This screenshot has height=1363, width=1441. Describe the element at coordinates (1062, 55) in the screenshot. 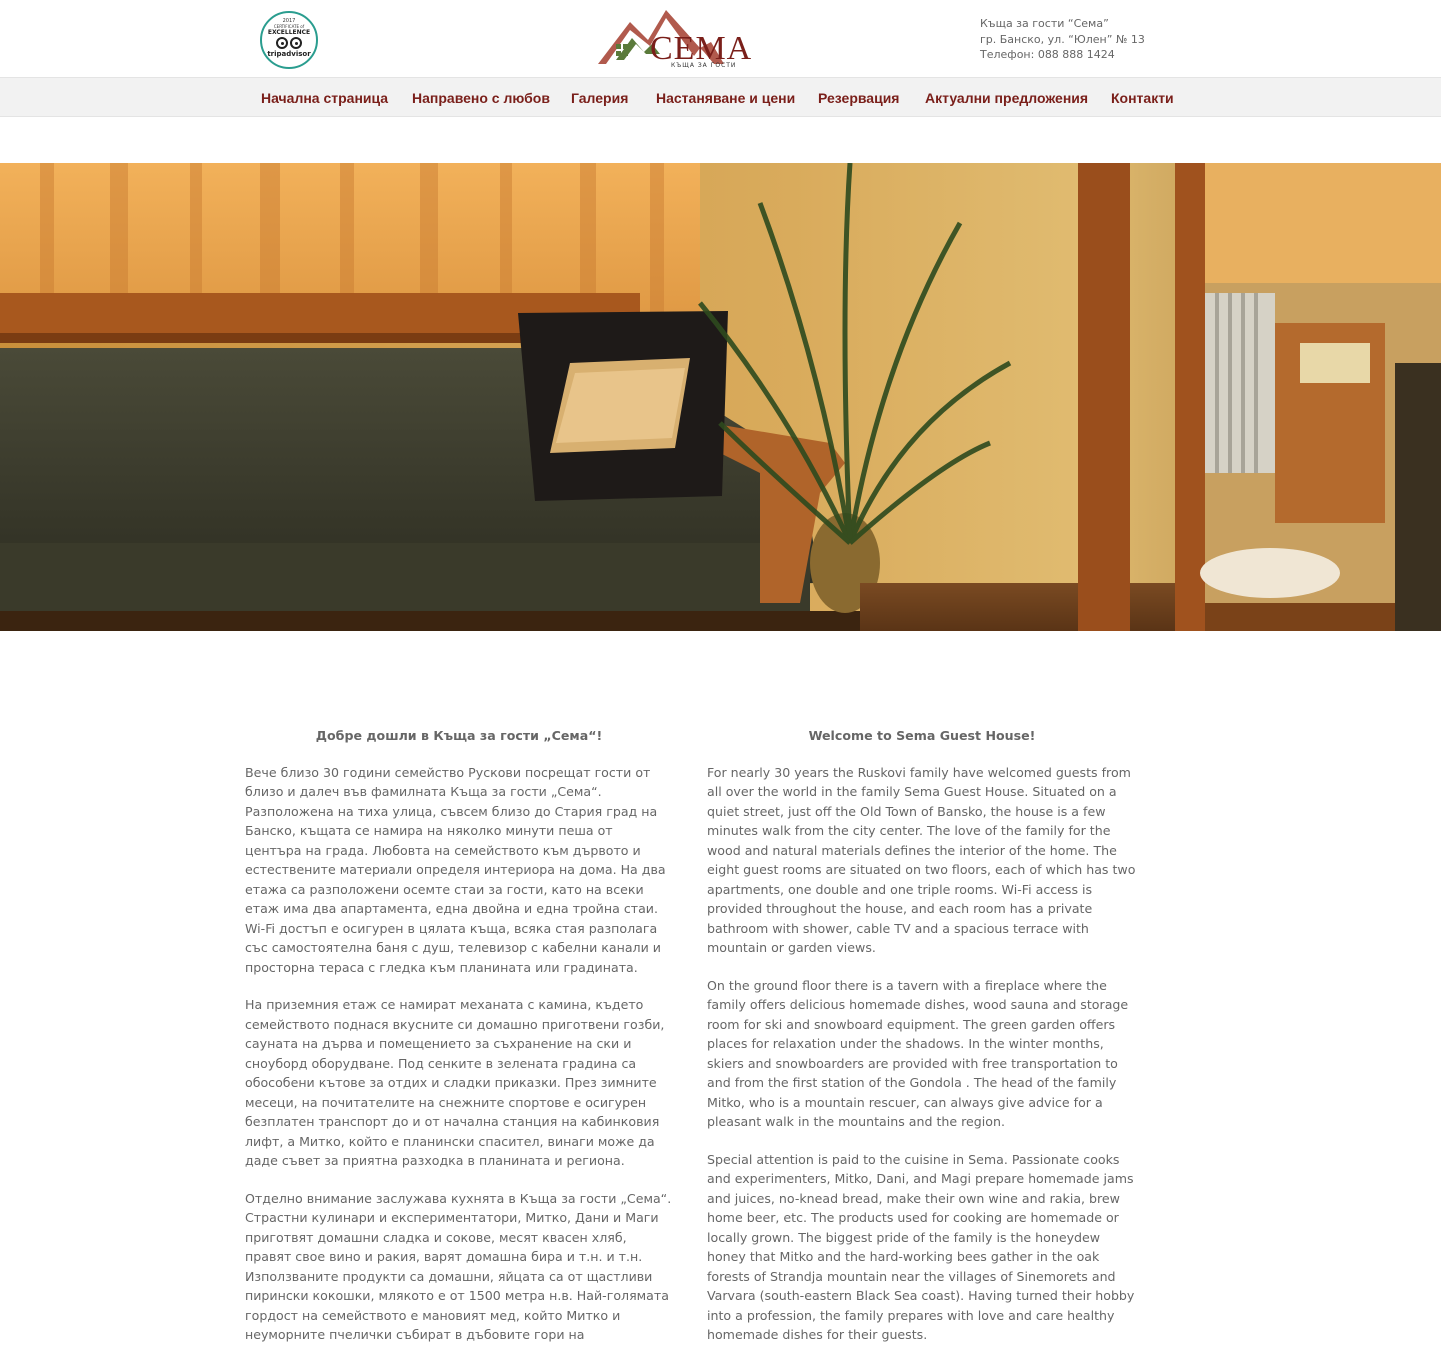

I see `contact-phone: Телефон: 088 888 1424` at that location.